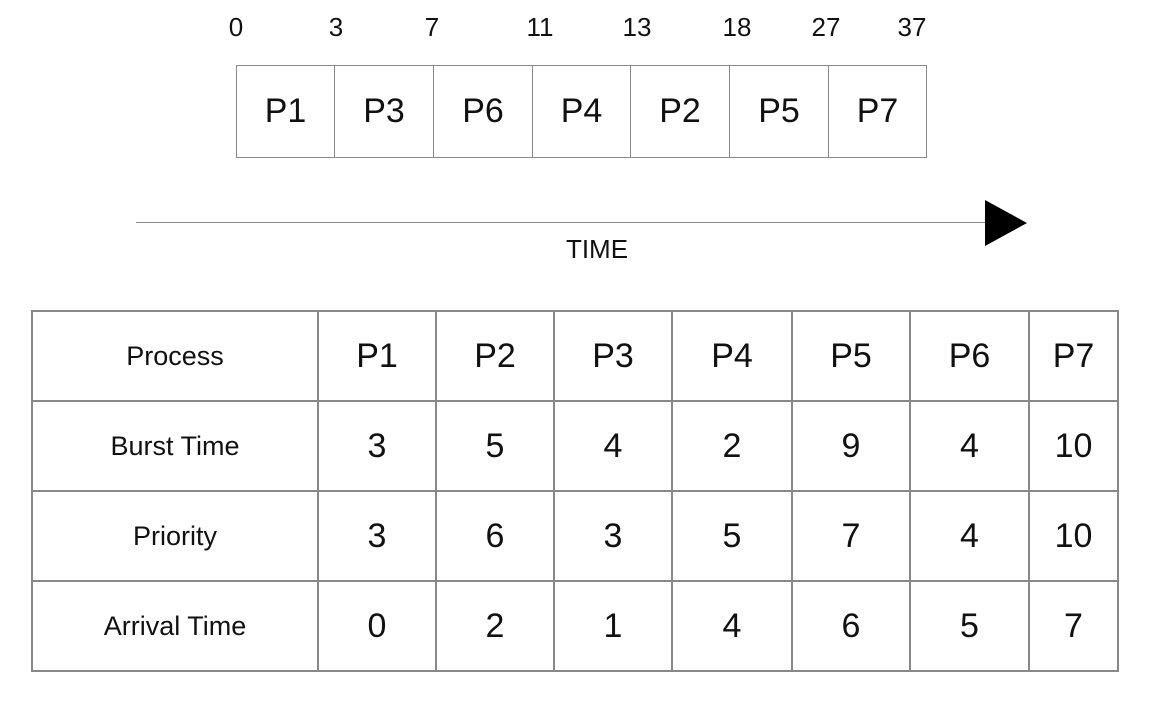 The image size is (1166, 708). Describe the element at coordinates (286, 111) in the screenshot. I see `gantt-block: P1` at that location.